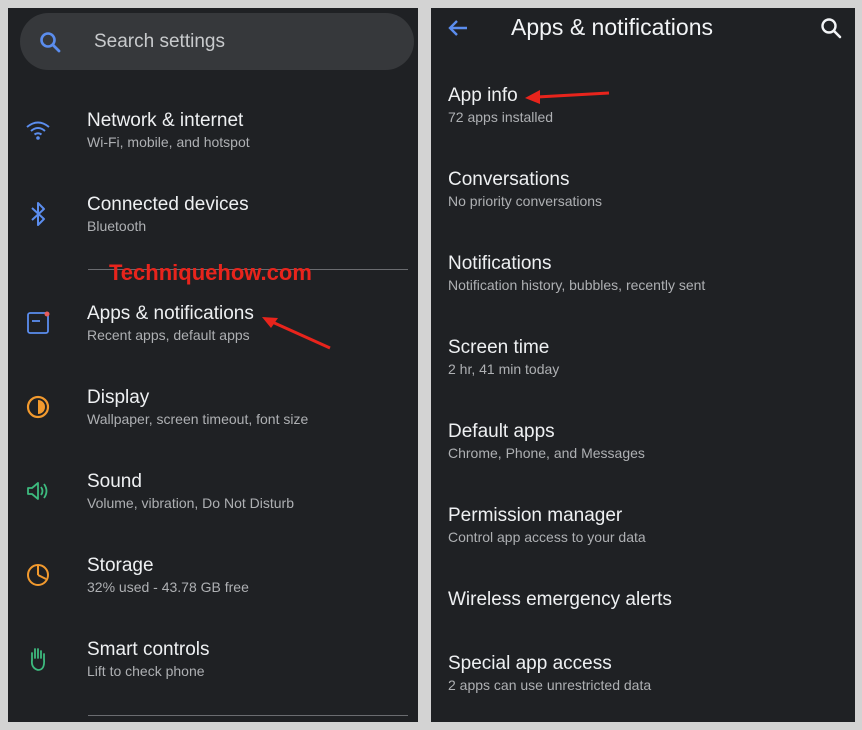 This screenshot has width=862, height=730. I want to click on settings-item-title: Sound, so click(114, 481).